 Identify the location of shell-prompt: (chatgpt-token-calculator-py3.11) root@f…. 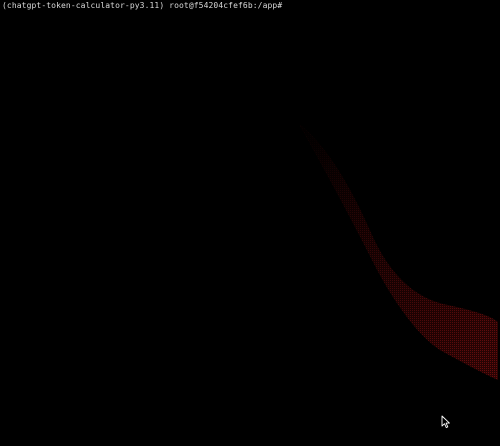
(145, 6).